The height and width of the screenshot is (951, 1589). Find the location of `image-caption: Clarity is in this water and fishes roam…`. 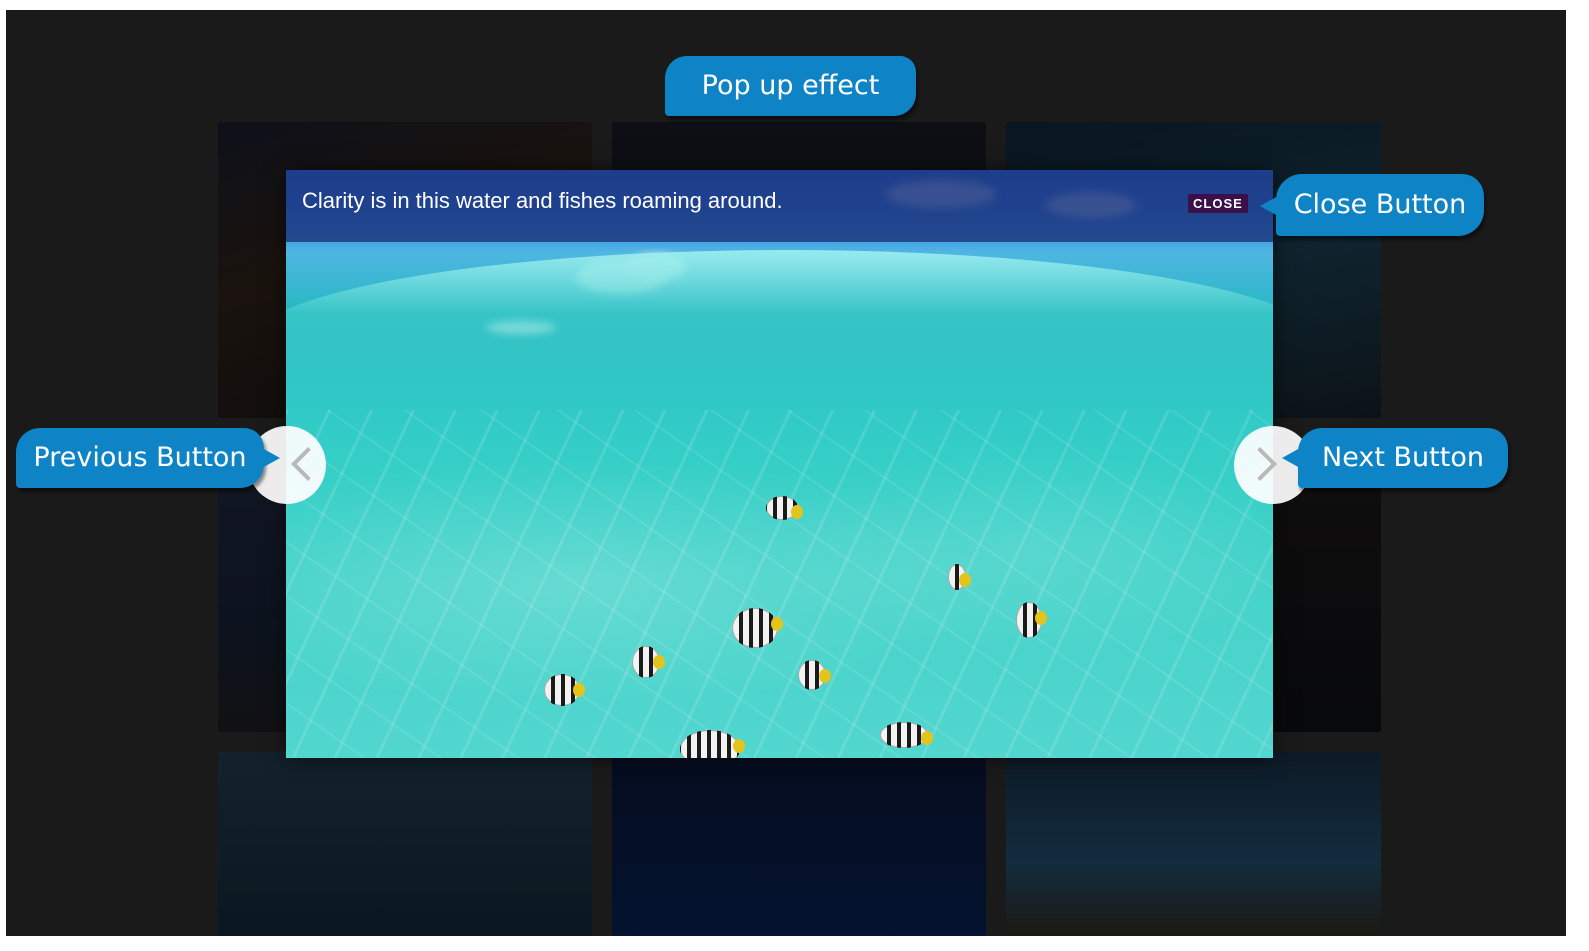

image-caption: Clarity is in this water and fishes roam… is located at coordinates (542, 200).